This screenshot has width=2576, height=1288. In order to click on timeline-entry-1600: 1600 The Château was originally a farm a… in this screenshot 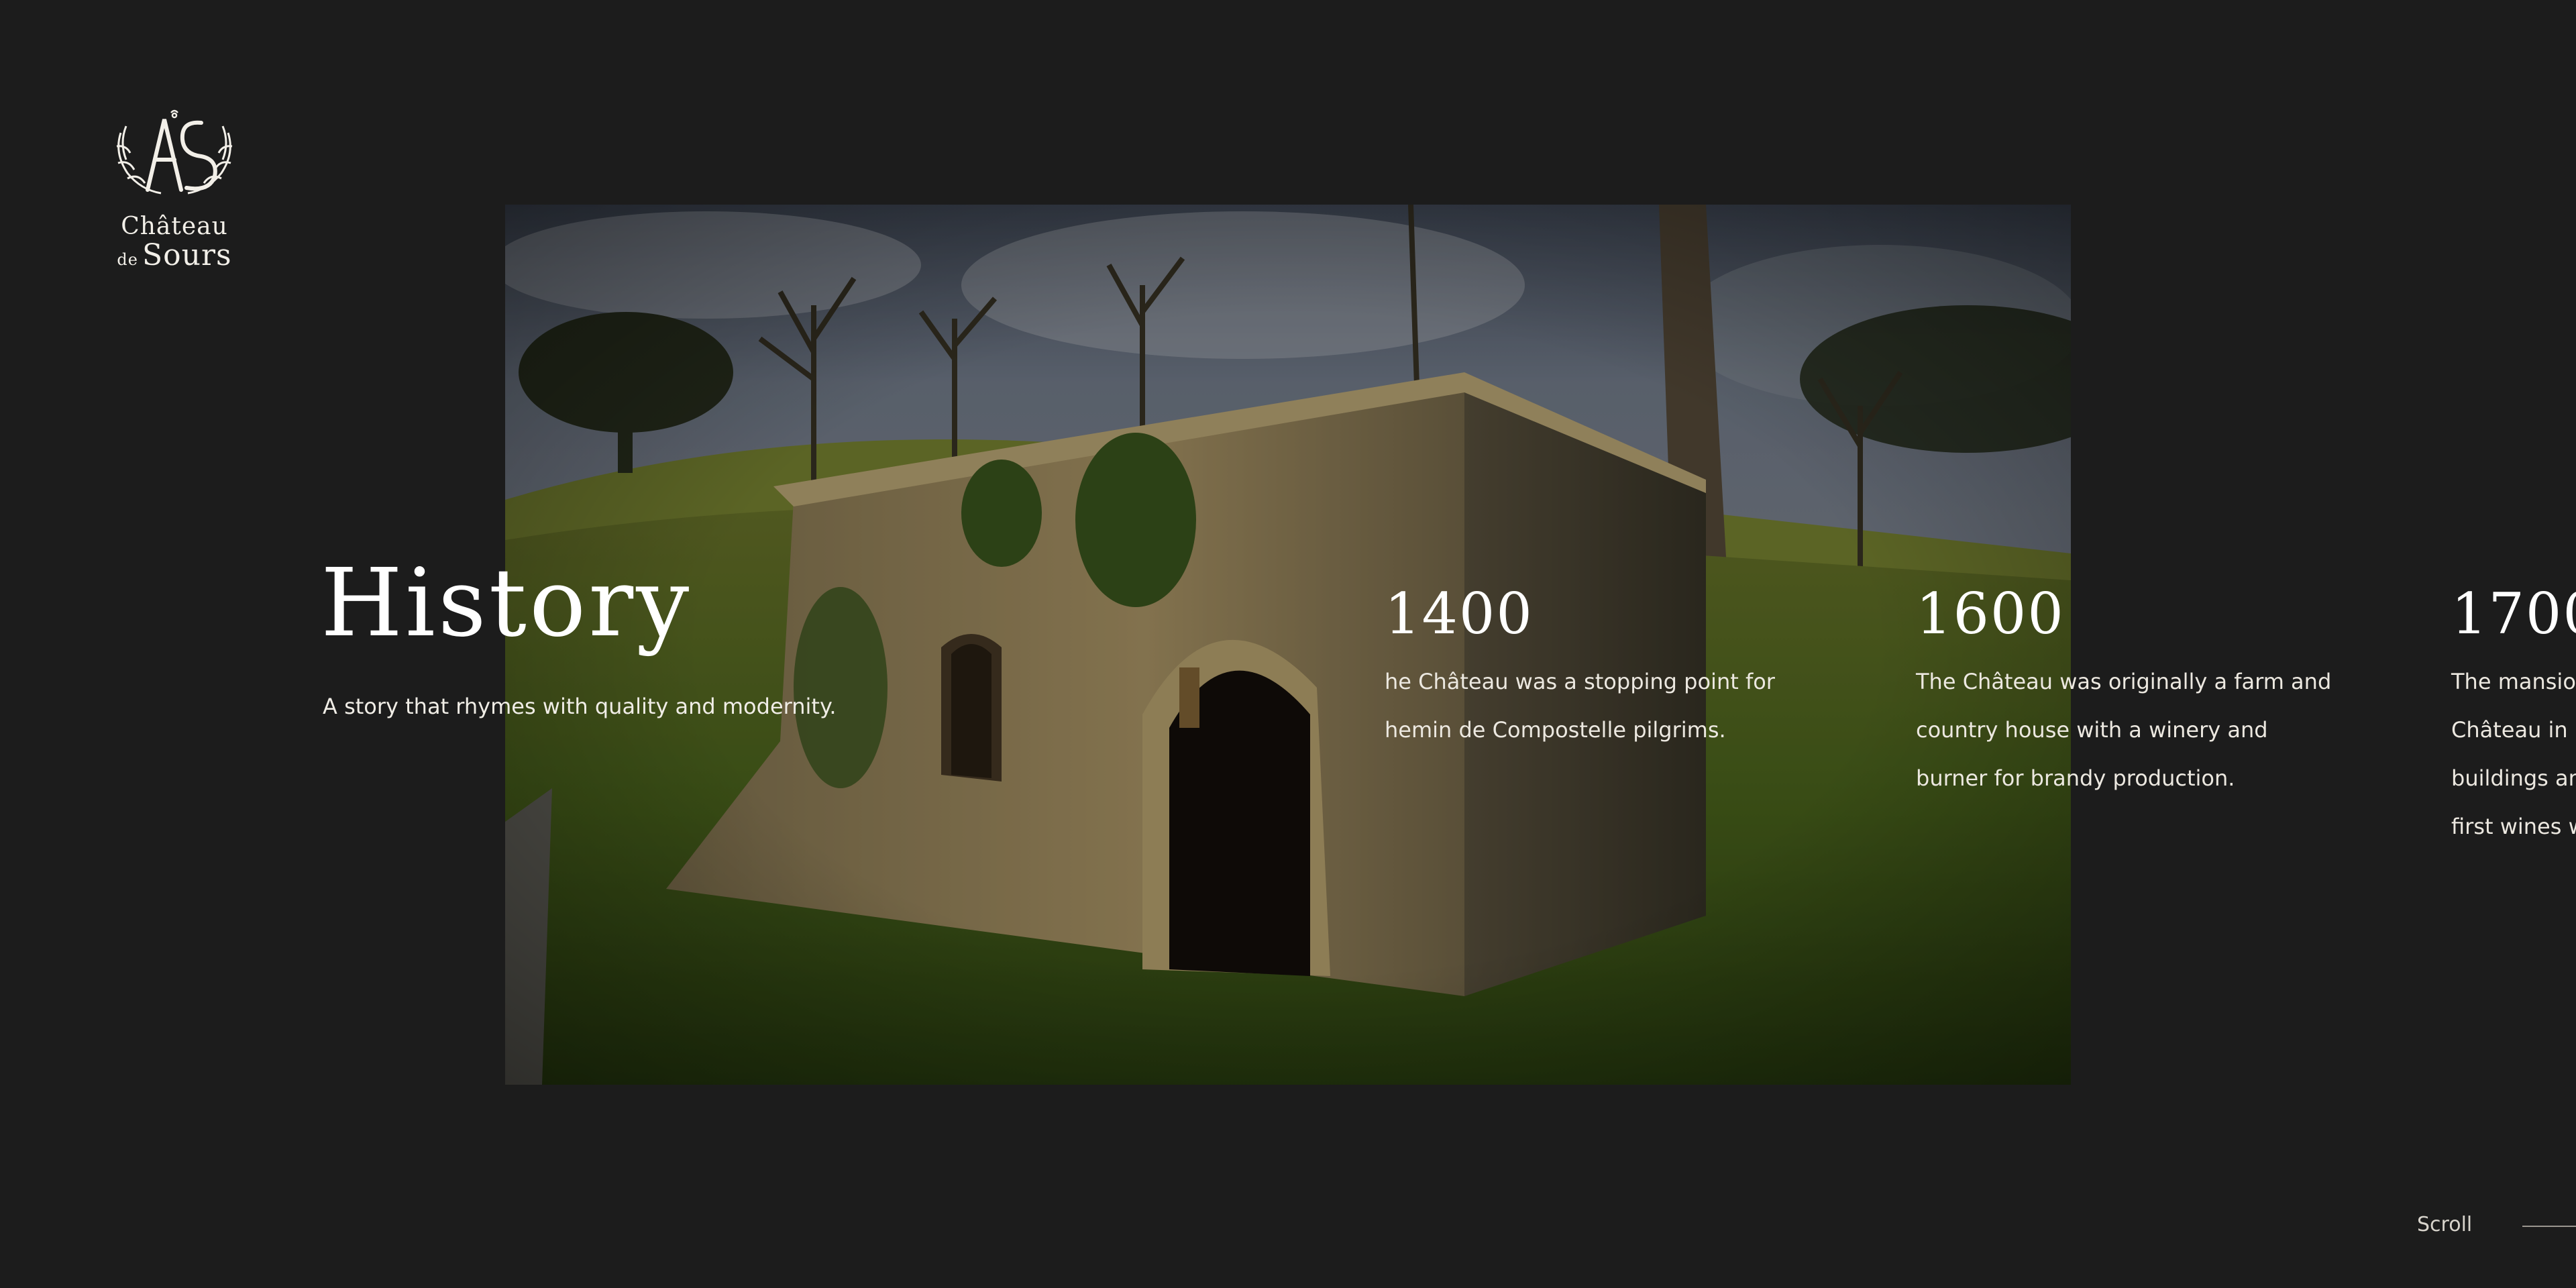, I will do `click(2130, 689)`.